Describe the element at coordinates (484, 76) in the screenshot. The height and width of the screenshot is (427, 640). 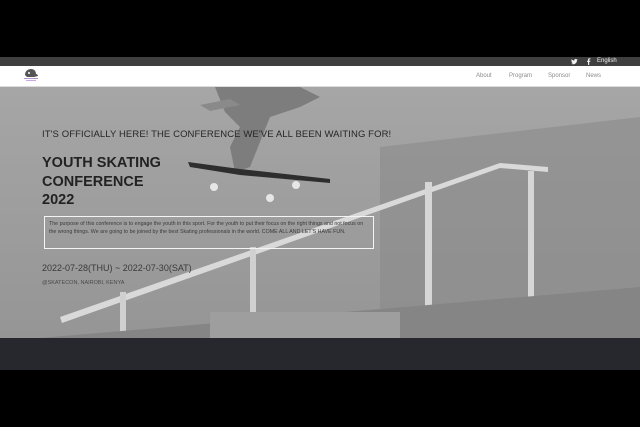
I see `nav-about: About` at that location.